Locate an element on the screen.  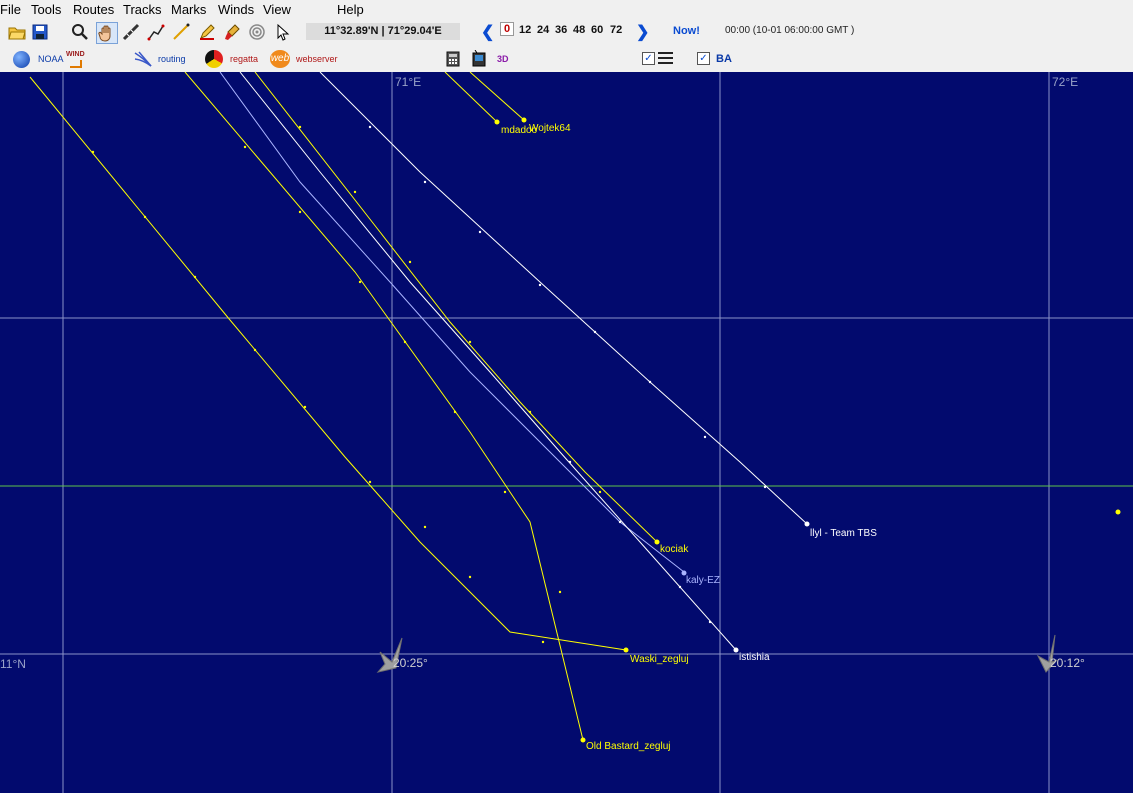
3d-label: 3D is located at coordinates (503, 59).